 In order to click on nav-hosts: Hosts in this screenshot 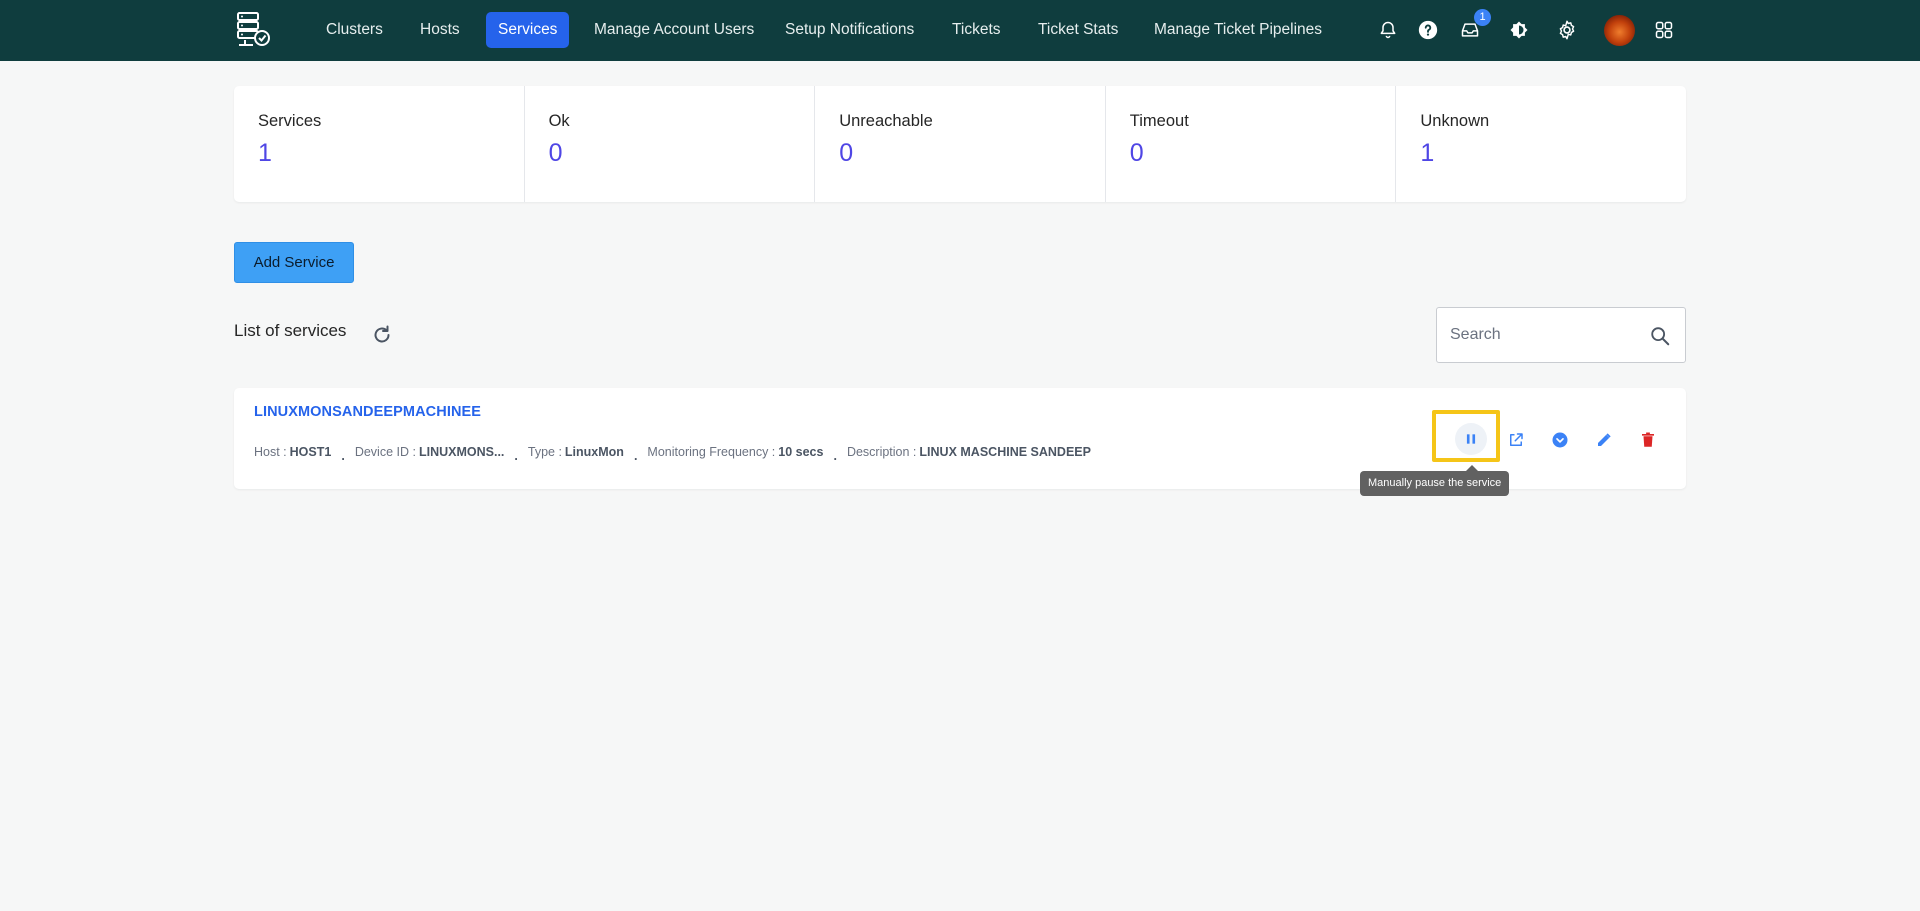, I will do `click(440, 30)`.